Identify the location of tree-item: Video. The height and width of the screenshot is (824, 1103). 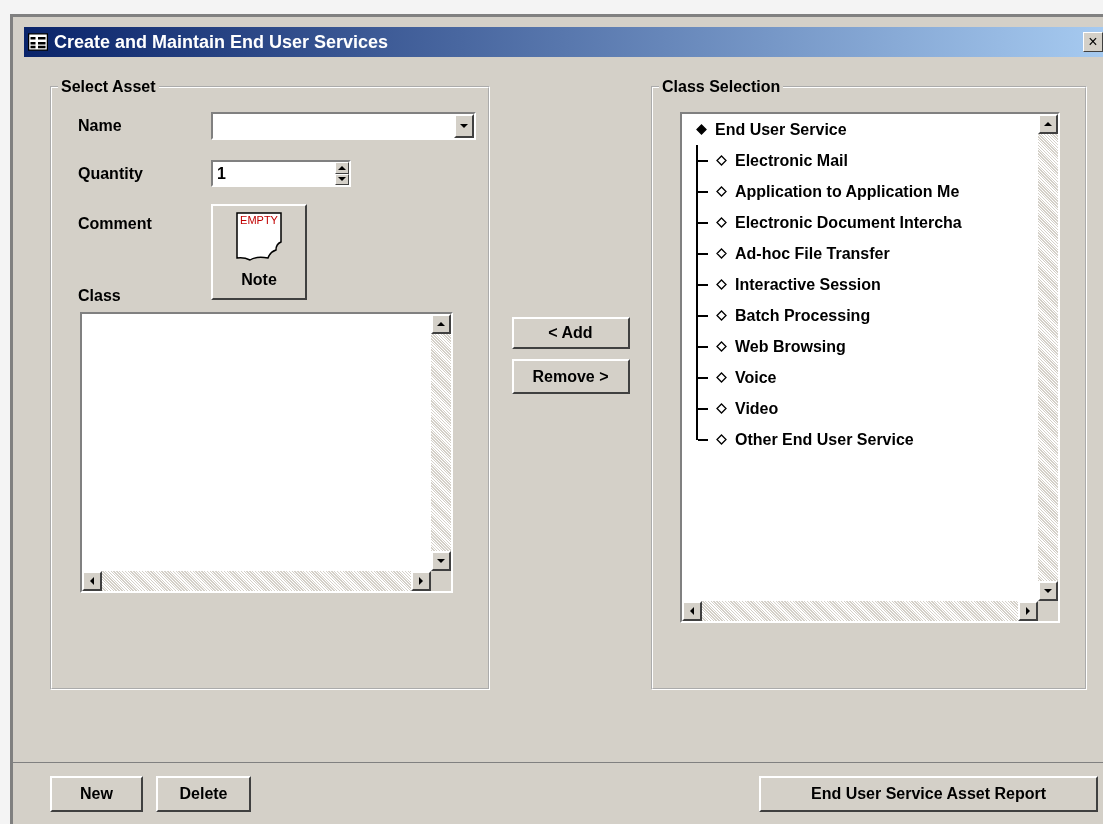
(757, 408).